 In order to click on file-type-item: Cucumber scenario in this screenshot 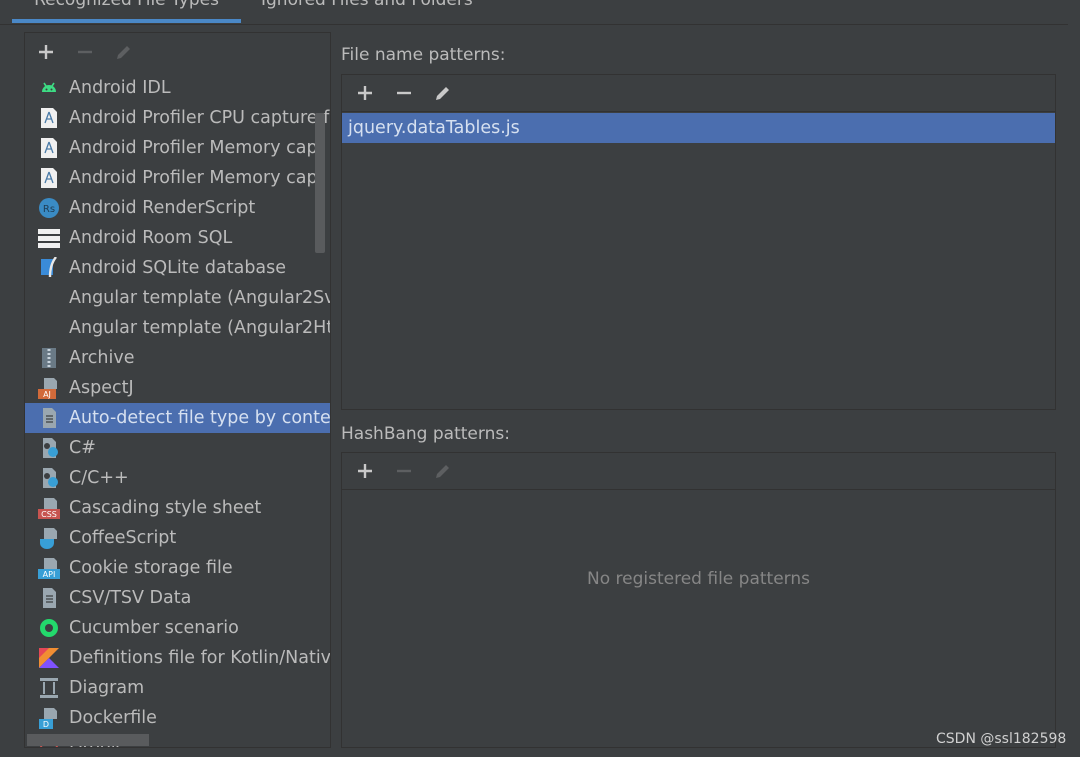, I will do `click(177, 628)`.